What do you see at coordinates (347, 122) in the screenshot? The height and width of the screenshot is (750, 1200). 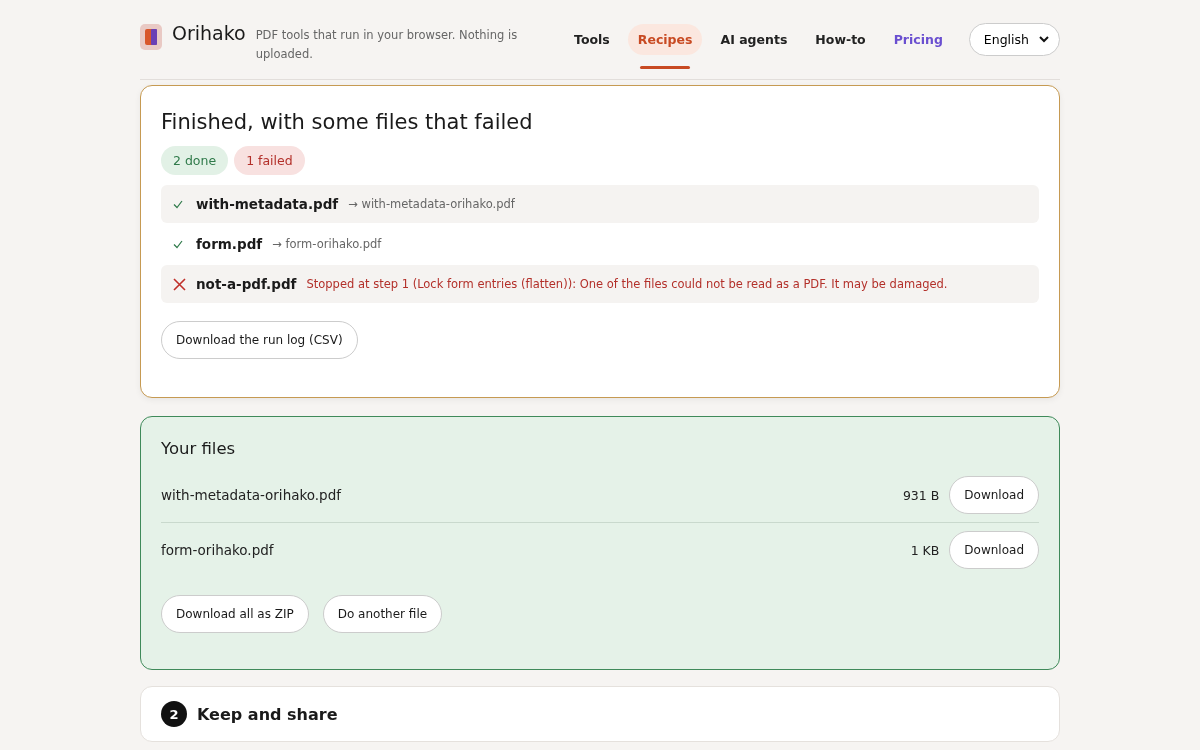 I see `result-title: Finished, with some files that failed` at bounding box center [347, 122].